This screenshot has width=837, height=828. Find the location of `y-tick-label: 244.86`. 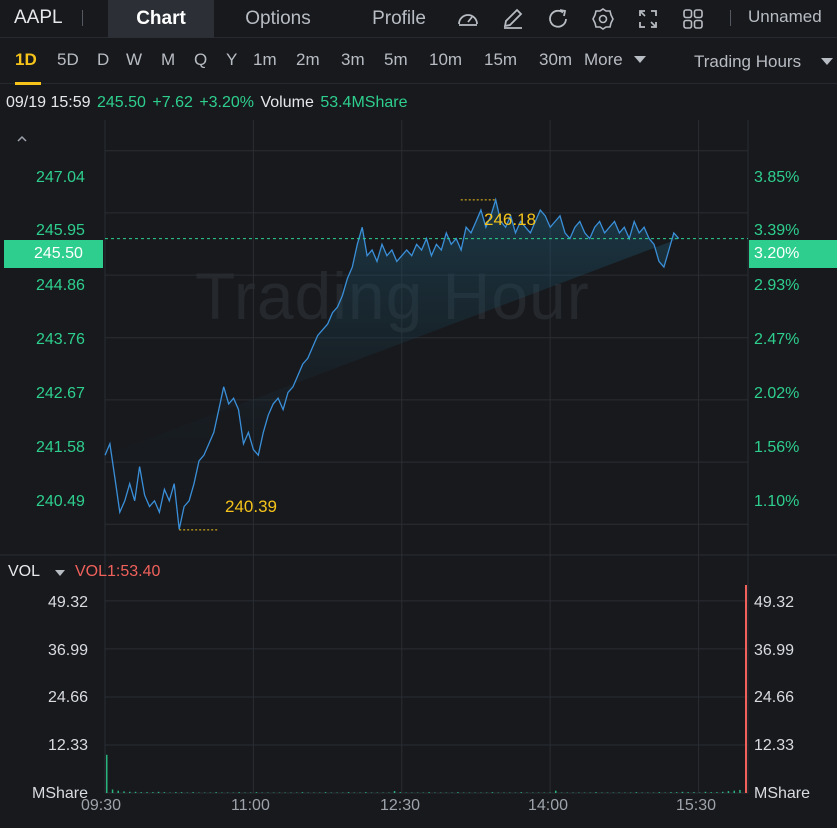

y-tick-label: 244.86 is located at coordinates (60, 285).